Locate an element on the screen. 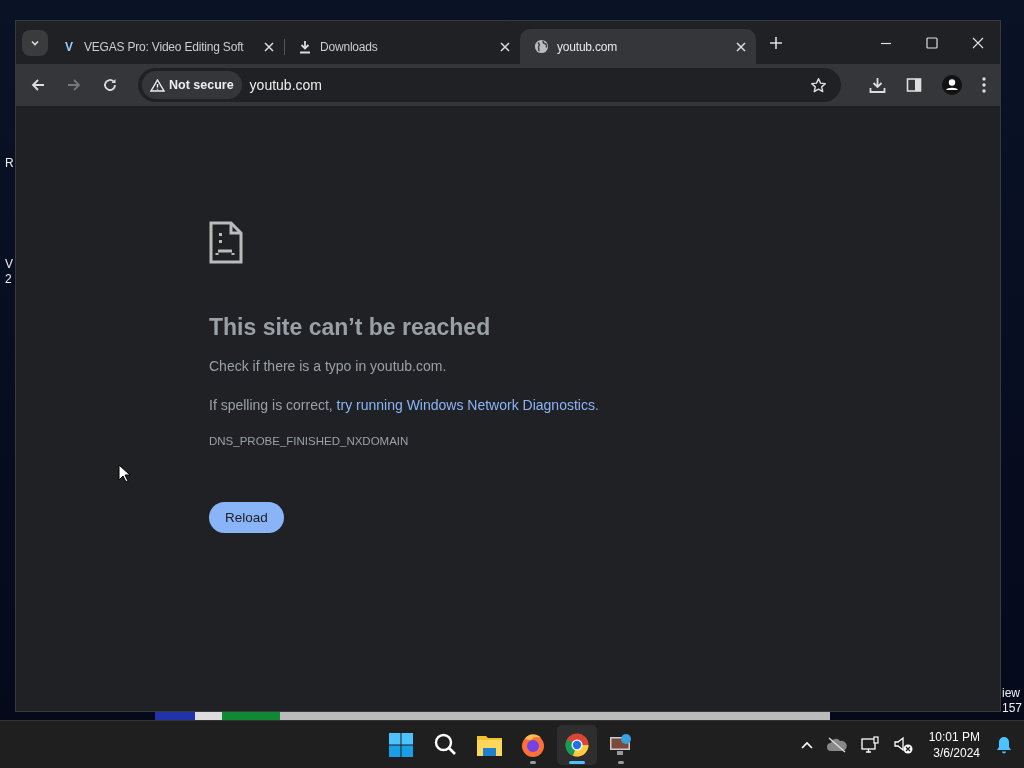 The width and height of the screenshot is (1024, 768). tab-search-button is located at coordinates (35, 42).